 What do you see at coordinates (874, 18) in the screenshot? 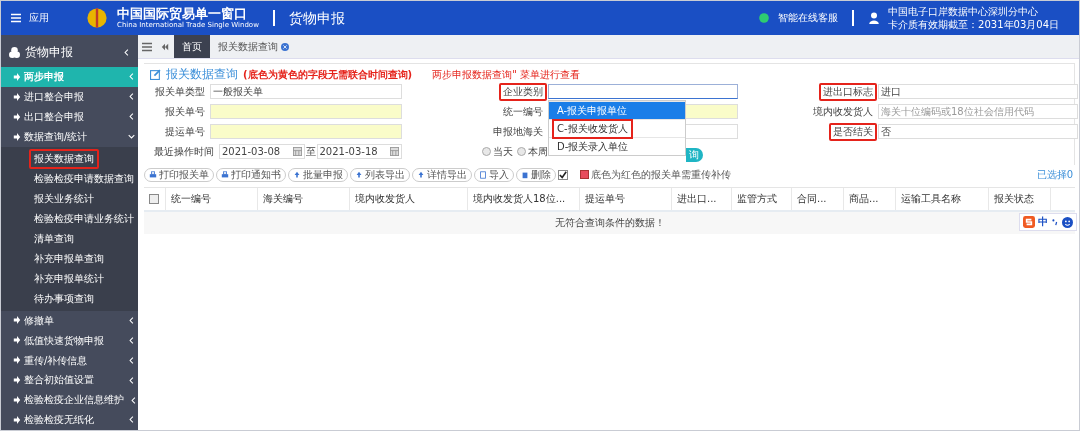
I see `user-icon` at bounding box center [874, 18].